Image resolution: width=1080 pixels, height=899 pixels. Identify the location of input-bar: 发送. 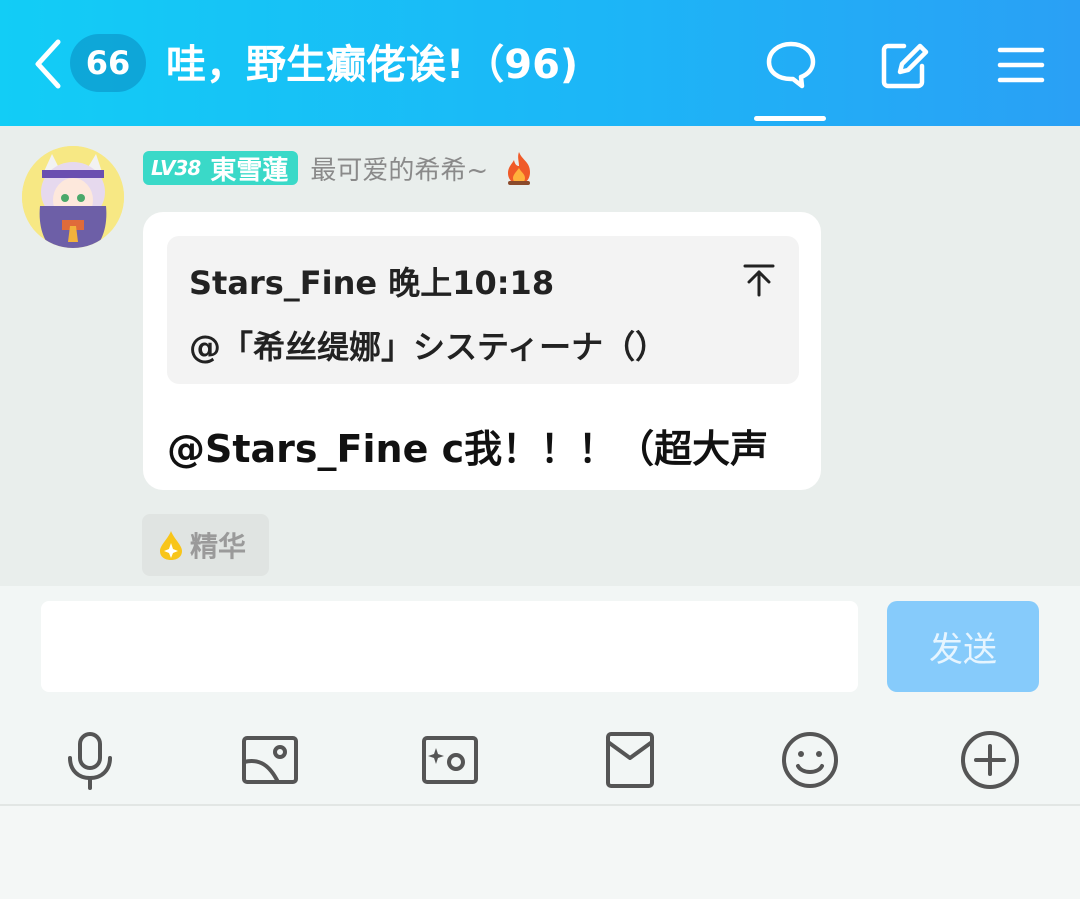
(540, 647).